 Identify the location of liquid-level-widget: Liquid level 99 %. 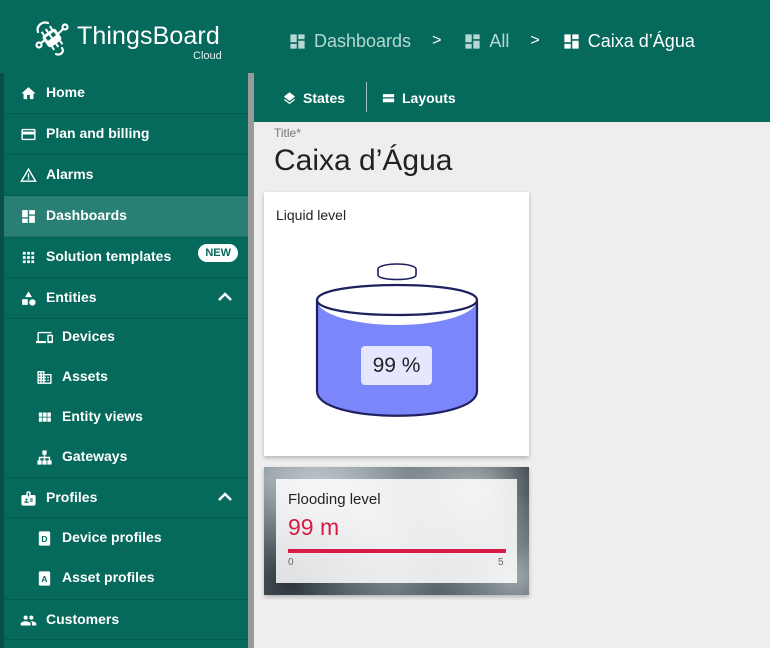
(396, 324).